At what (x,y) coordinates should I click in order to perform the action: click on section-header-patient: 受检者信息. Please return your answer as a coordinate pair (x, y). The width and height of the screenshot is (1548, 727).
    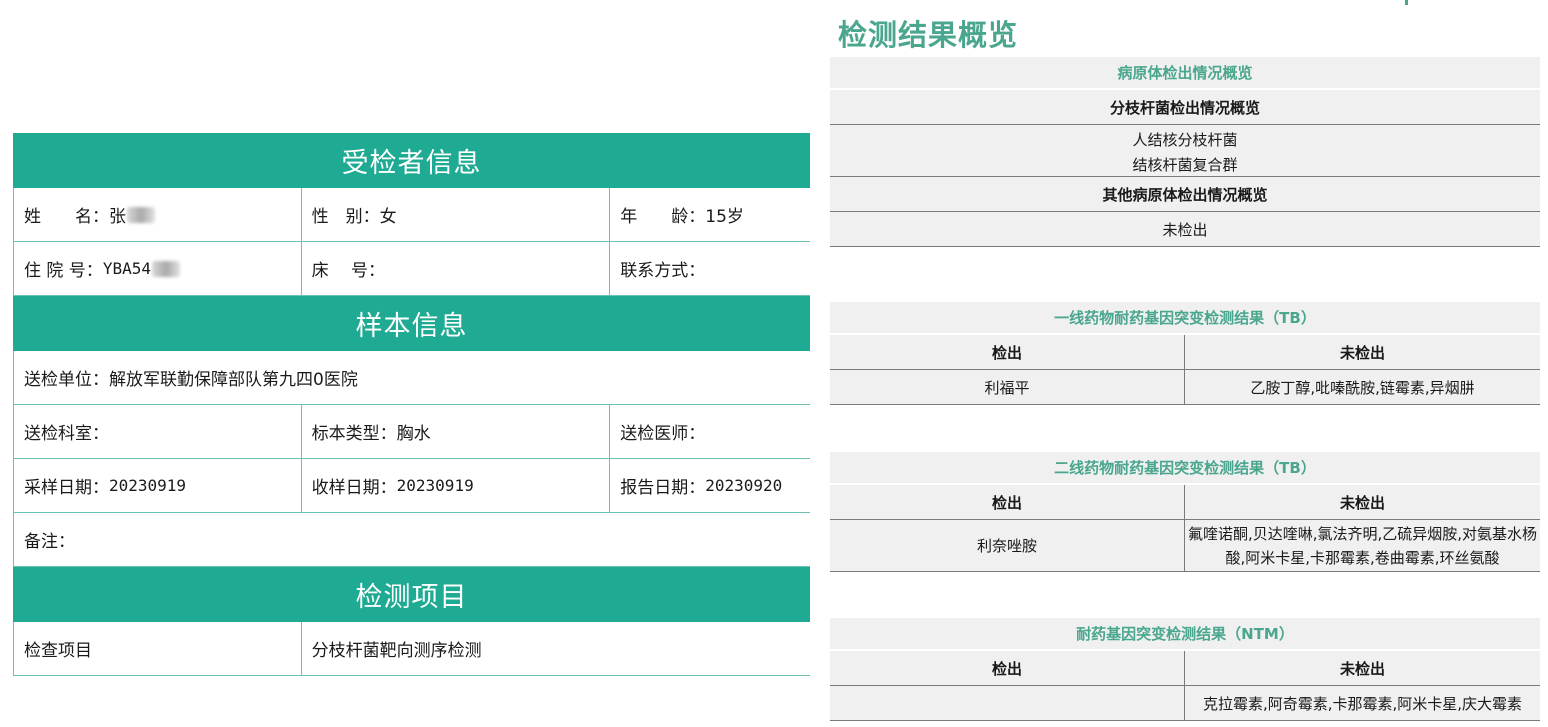
    Looking at the image, I should click on (411, 160).